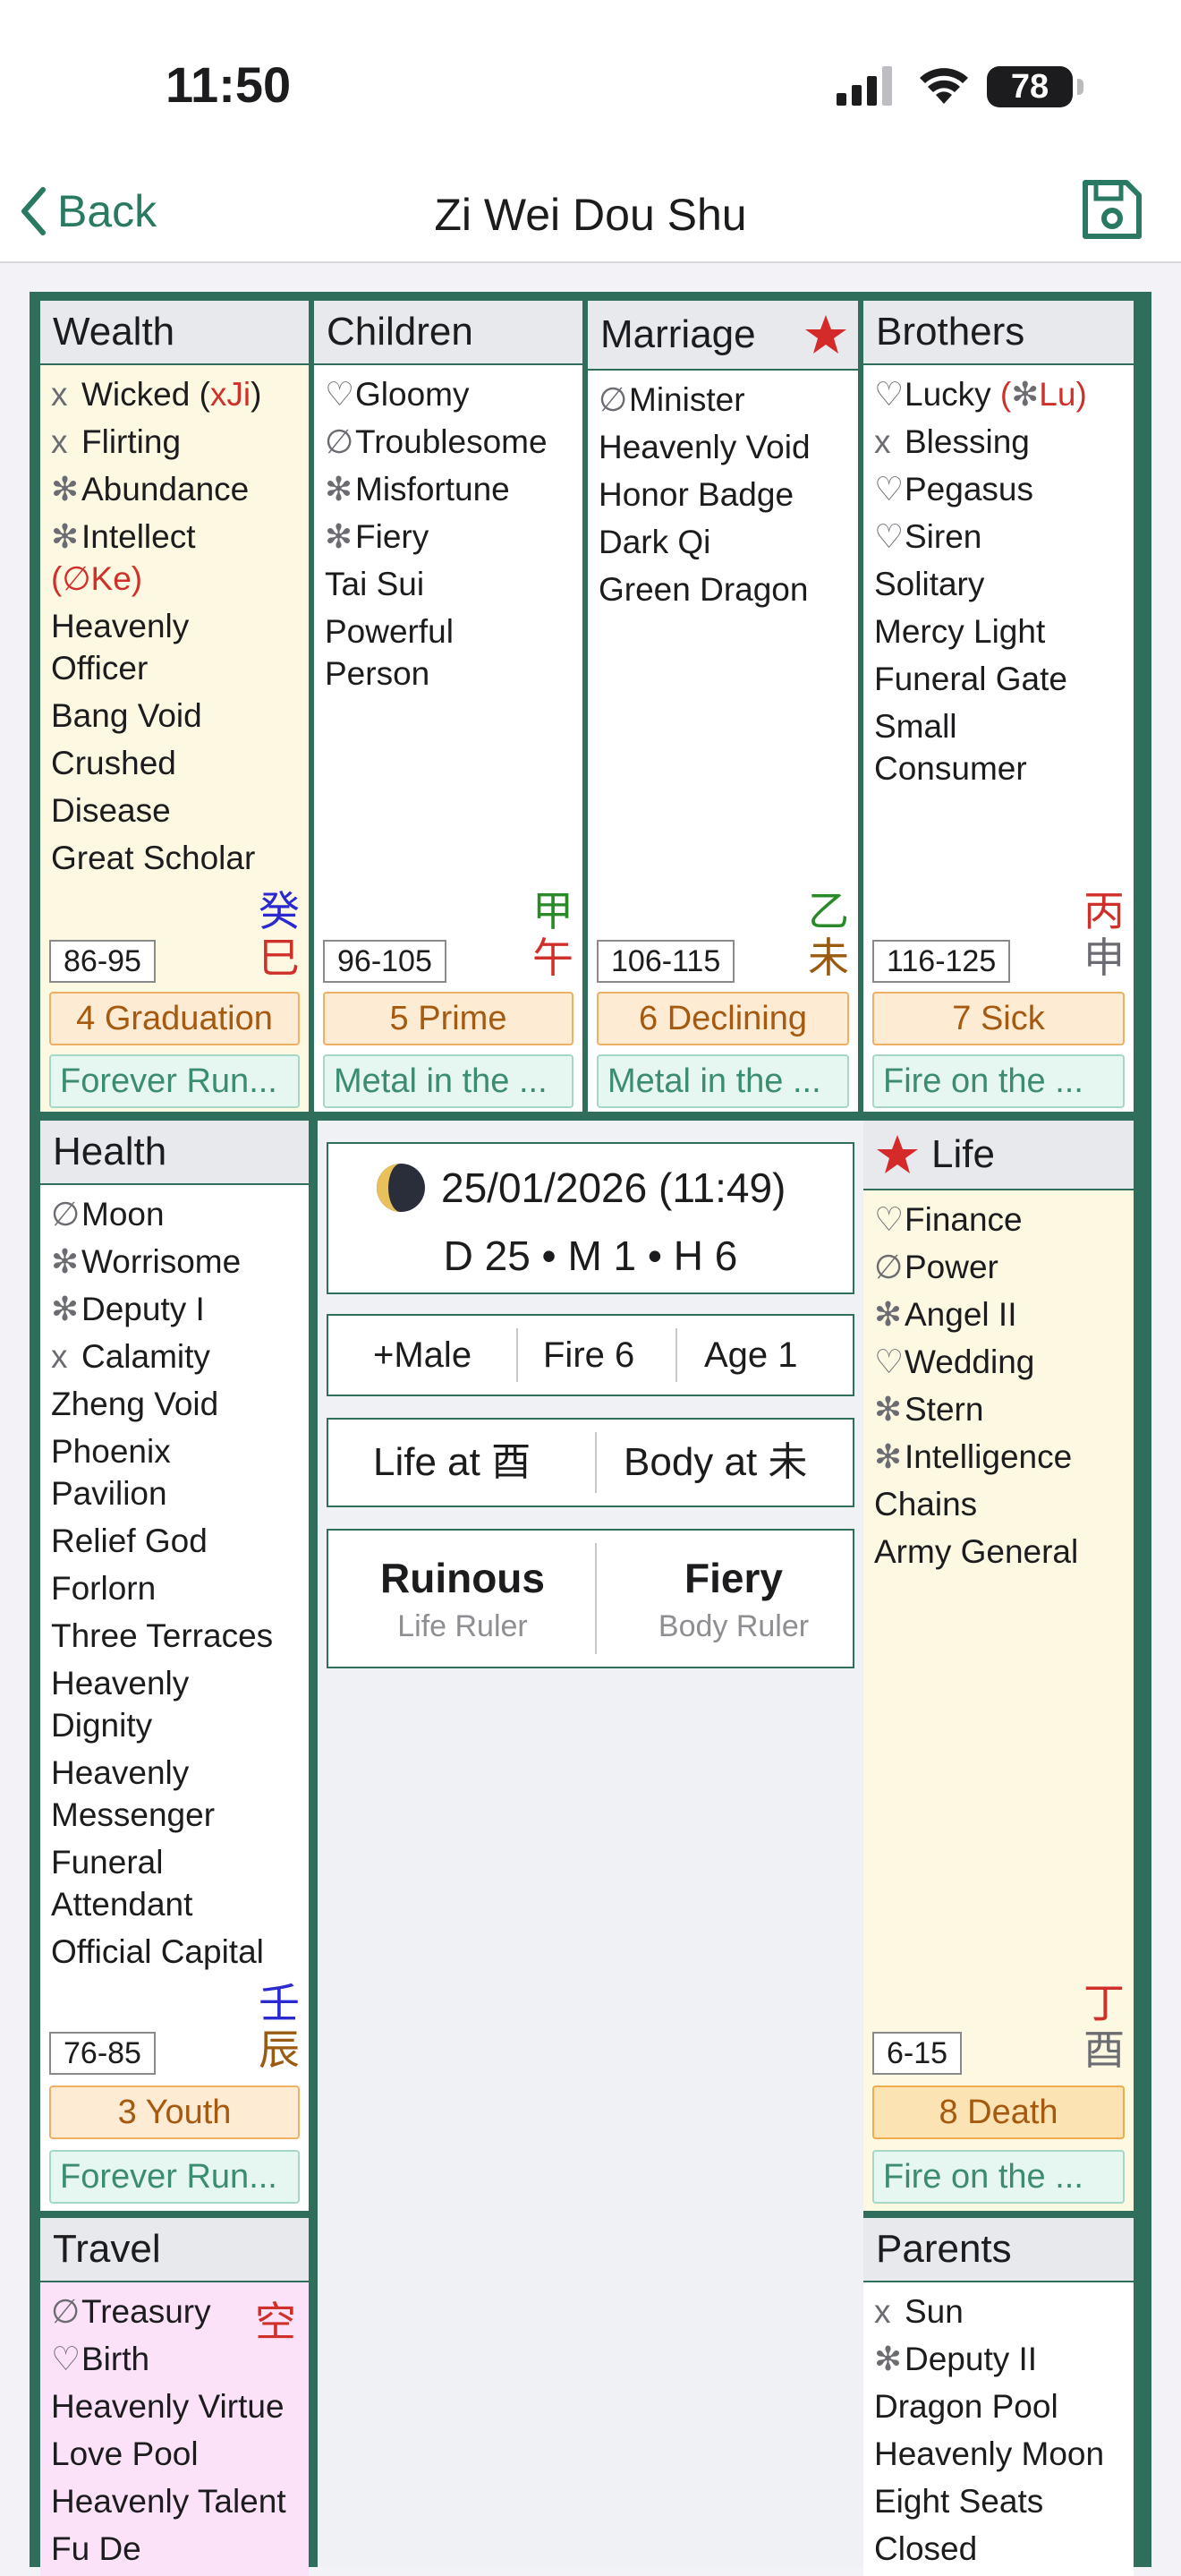 The width and height of the screenshot is (1181, 2576). Describe the element at coordinates (417, 489) in the screenshot. I see `star-item: ✻Misfortune` at that location.